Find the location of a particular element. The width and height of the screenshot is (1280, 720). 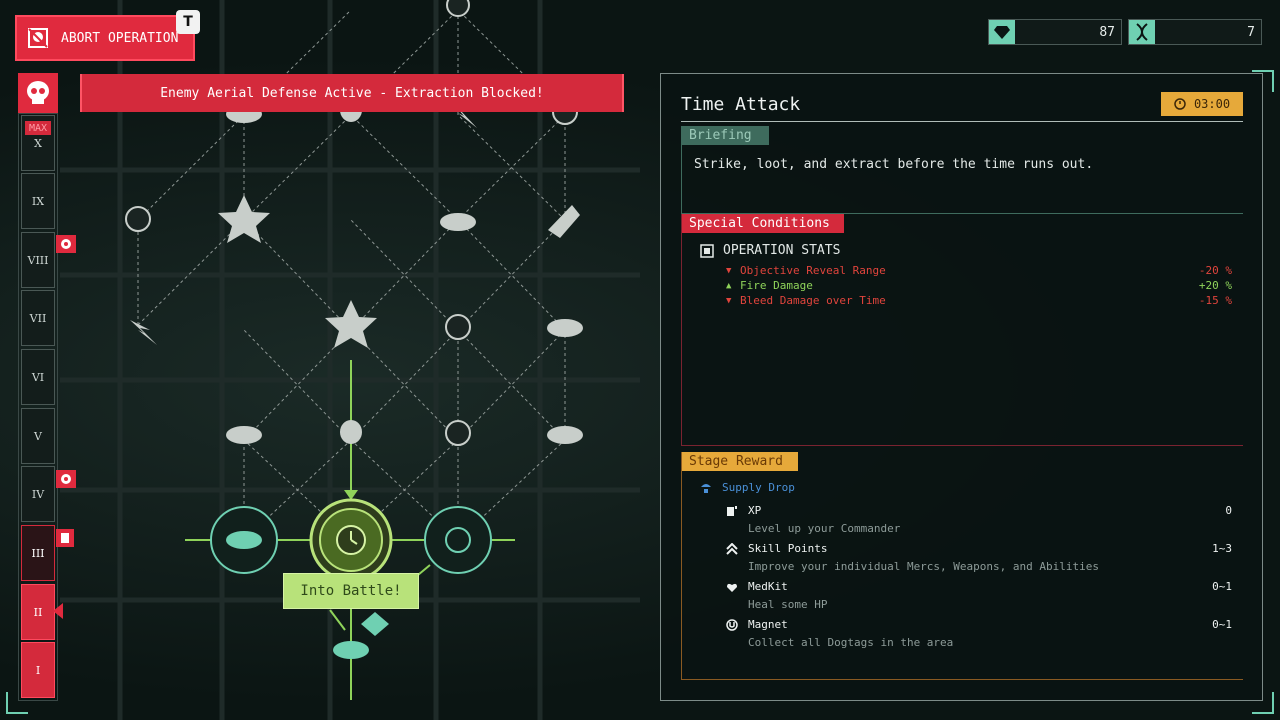

skull-icon is located at coordinates (38, 93).